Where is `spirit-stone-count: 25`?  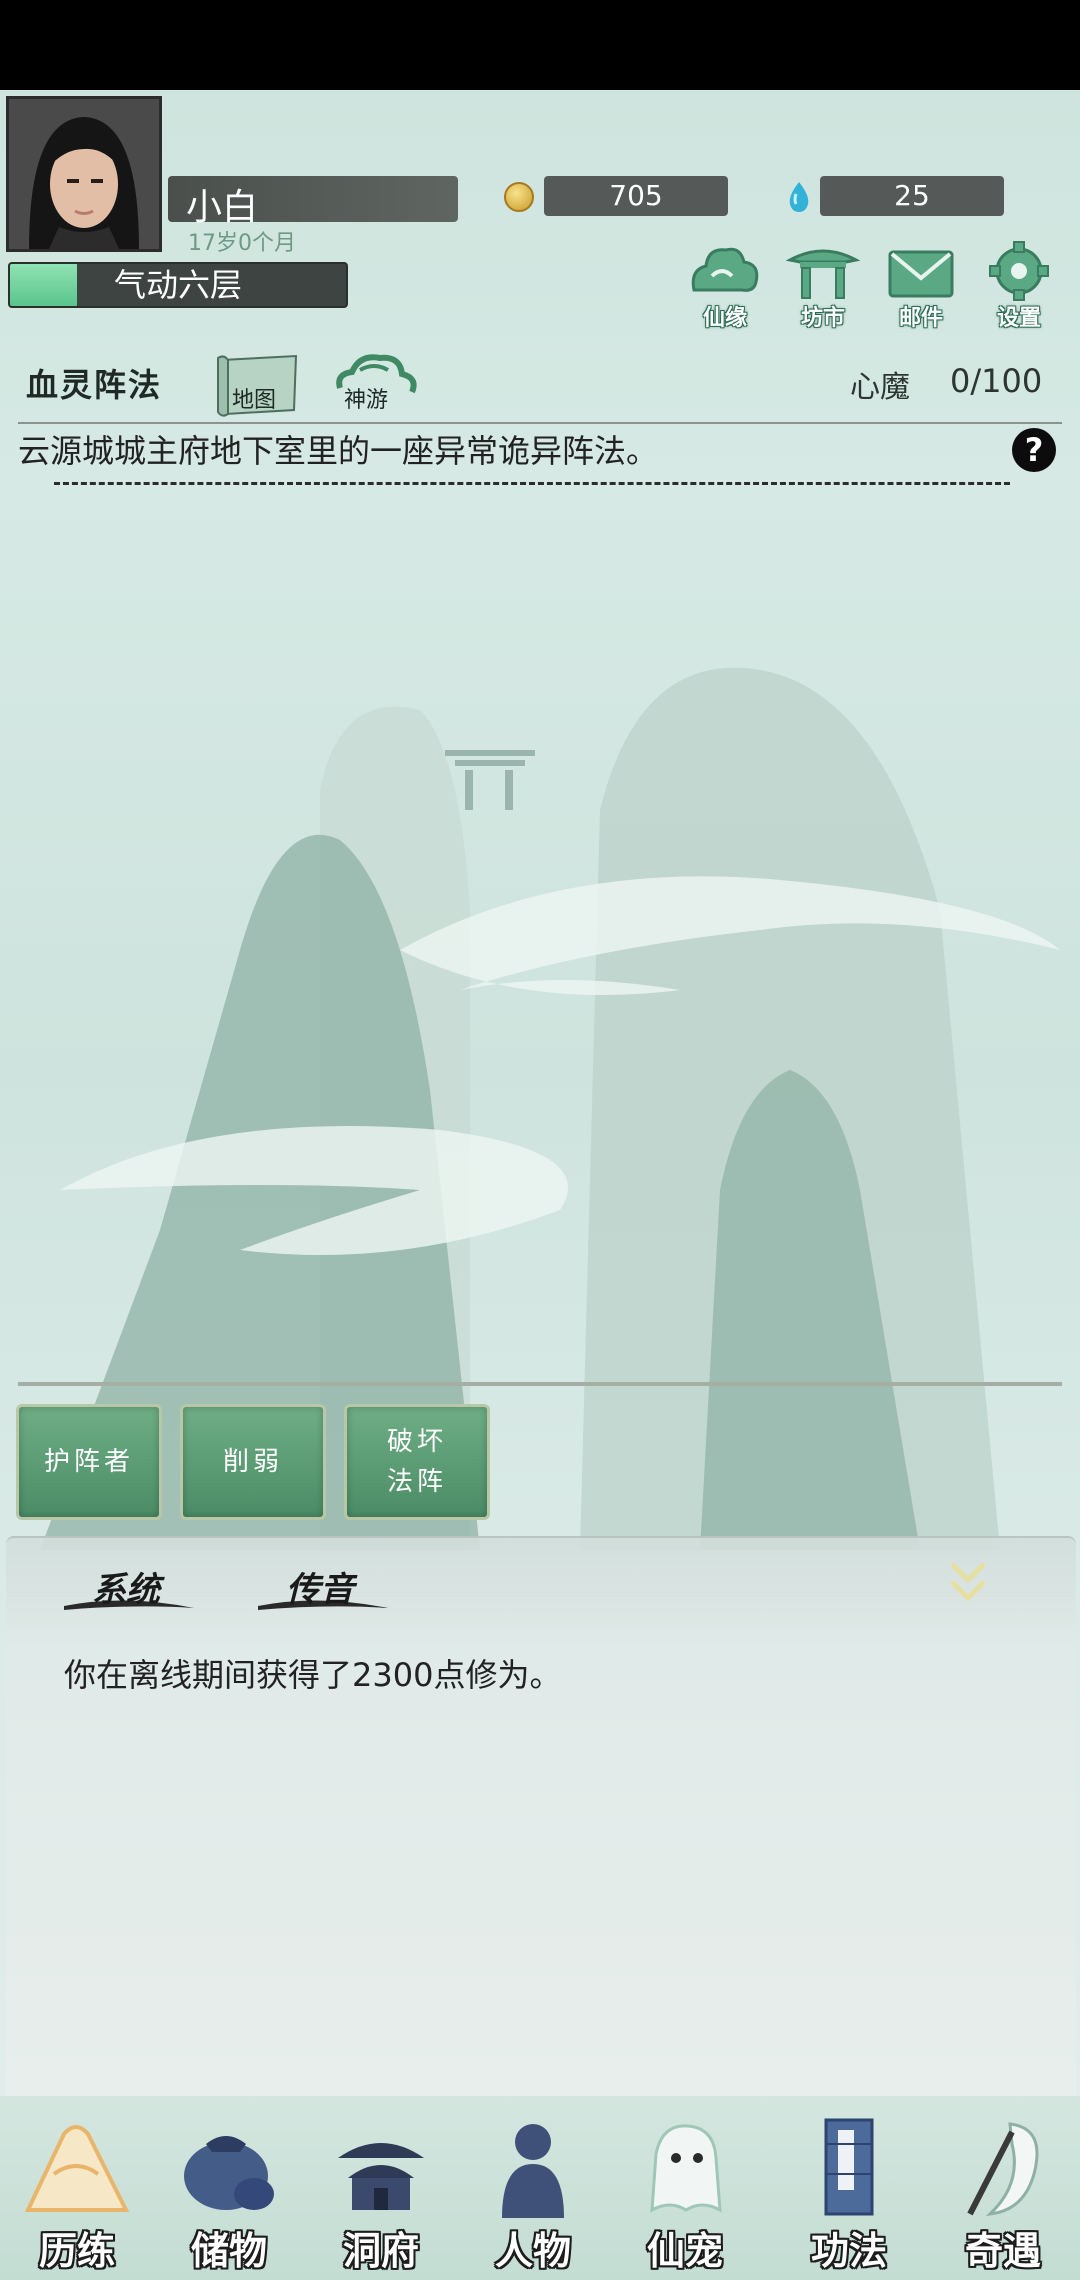 spirit-stone-count: 25 is located at coordinates (912, 196).